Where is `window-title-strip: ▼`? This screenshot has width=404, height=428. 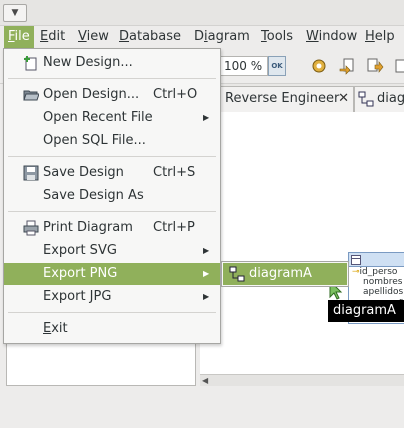 window-title-strip: ▼ is located at coordinates (202, 13).